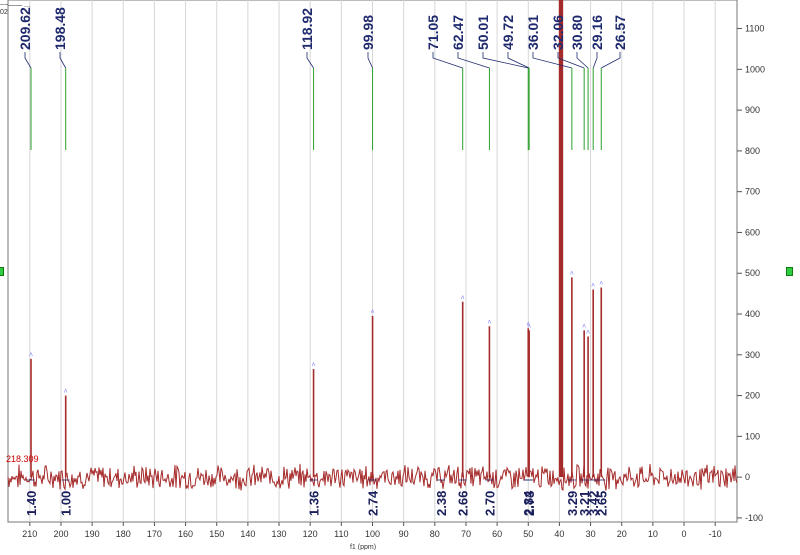  What do you see at coordinates (368, 32) in the screenshot?
I see `peak-label: 99.98` at bounding box center [368, 32].